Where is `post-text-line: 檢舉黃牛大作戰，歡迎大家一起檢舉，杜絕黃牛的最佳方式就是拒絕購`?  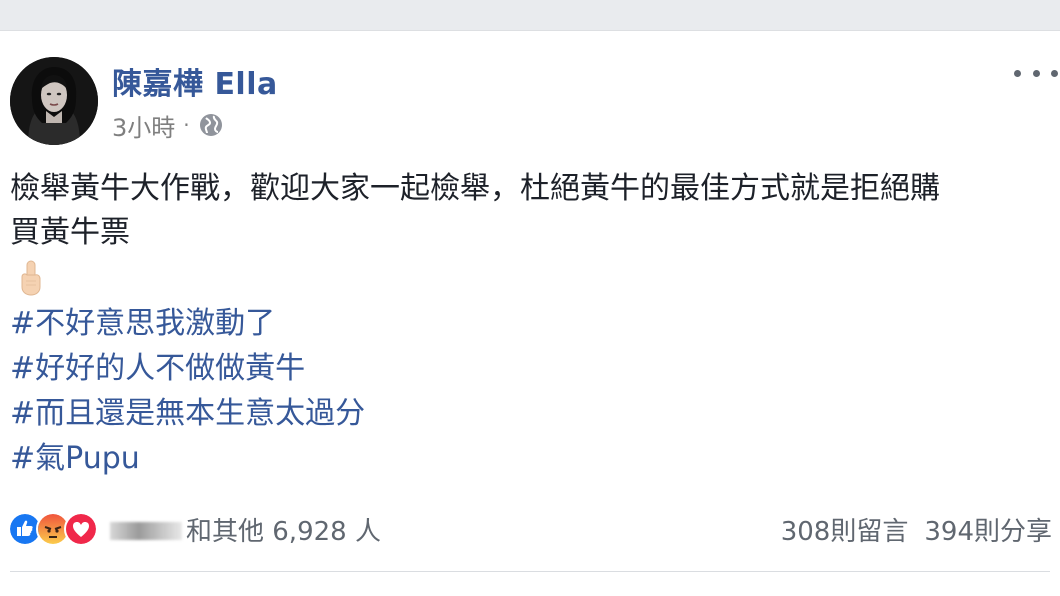
post-text-line: 檢舉黃牛大作戰，歡迎大家一起檢舉，杜絕黃牛的最佳方式就是拒絕購 is located at coordinates (475, 188).